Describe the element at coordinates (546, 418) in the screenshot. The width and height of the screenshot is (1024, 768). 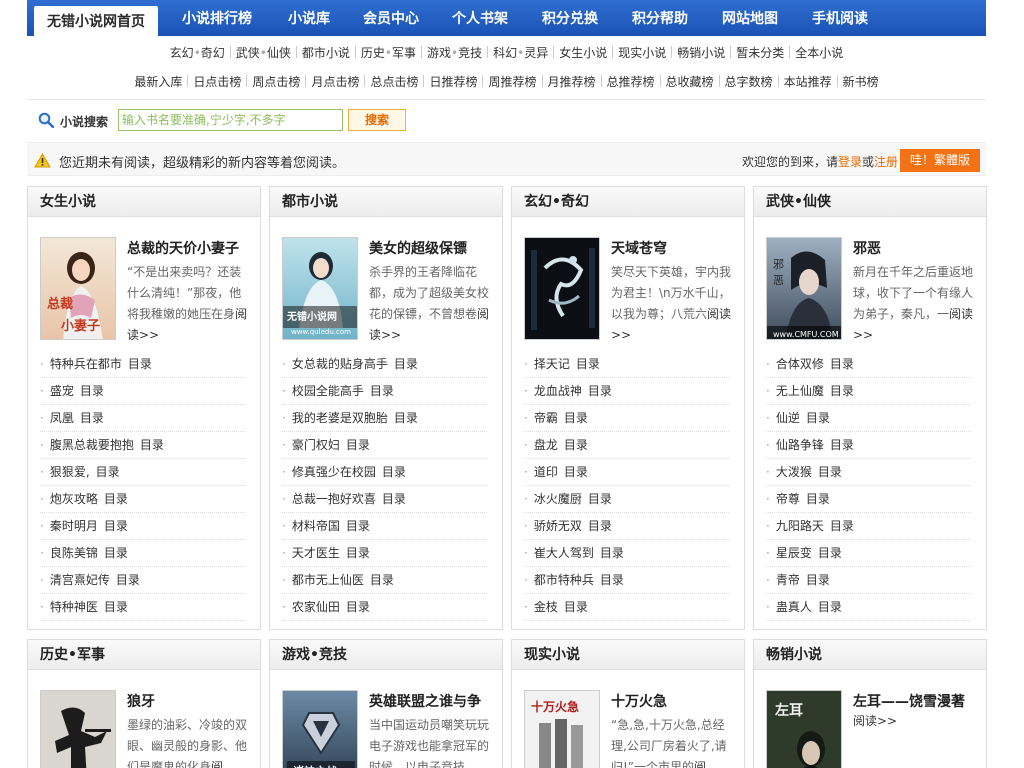
I see `book-link: 帝霸` at that location.